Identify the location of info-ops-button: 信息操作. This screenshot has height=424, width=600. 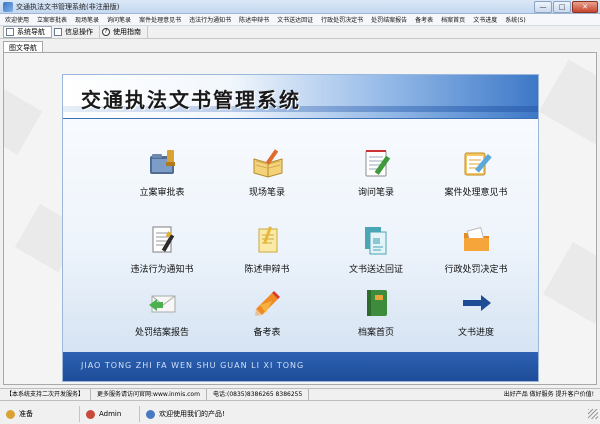
(76, 32).